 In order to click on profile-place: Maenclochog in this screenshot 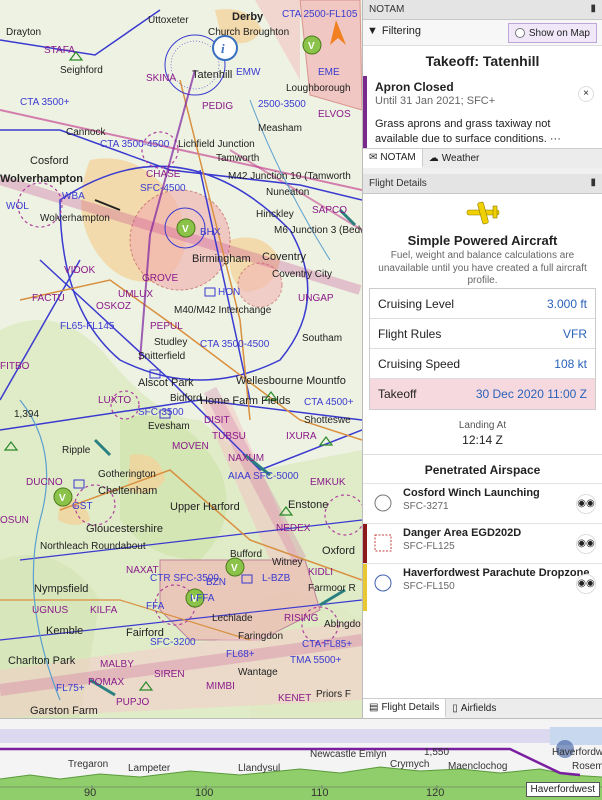, I will do `click(478, 766)`.